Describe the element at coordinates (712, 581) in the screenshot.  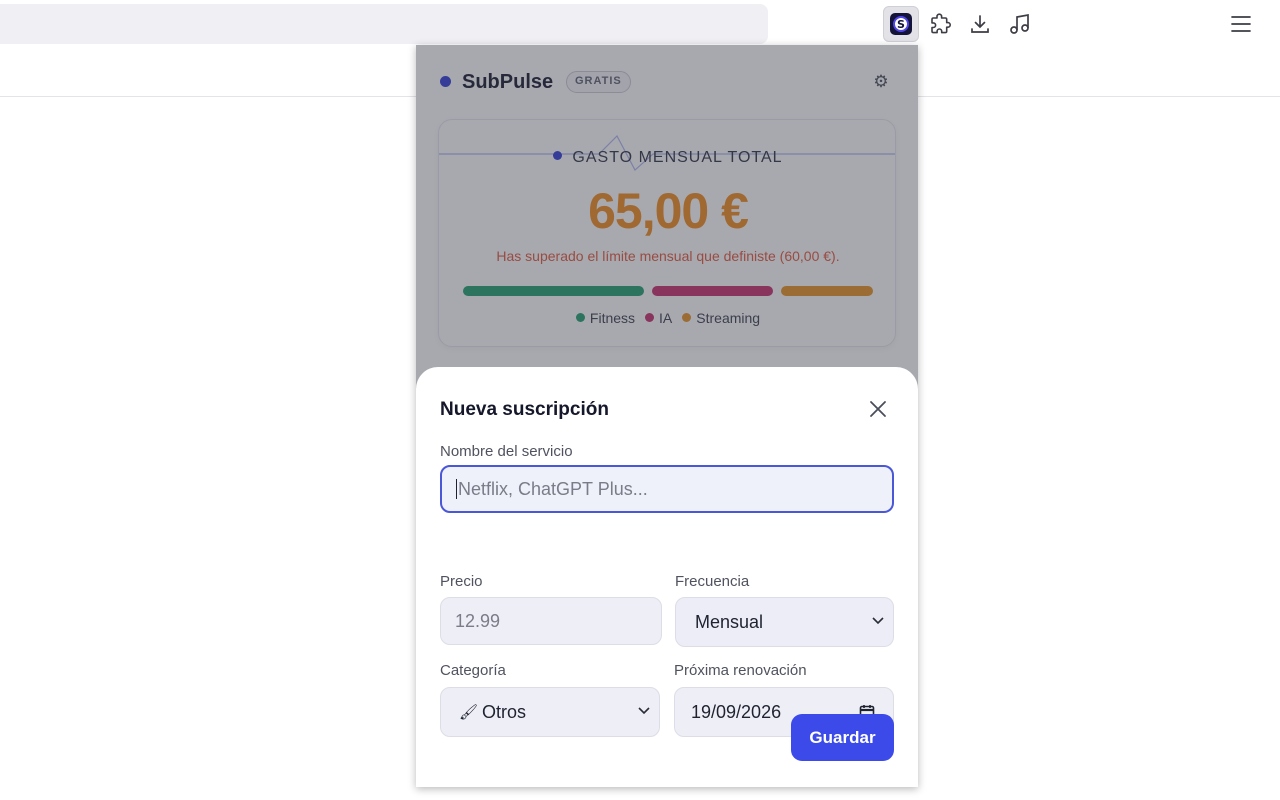
I see `frequency-label: Frecuencia` at that location.